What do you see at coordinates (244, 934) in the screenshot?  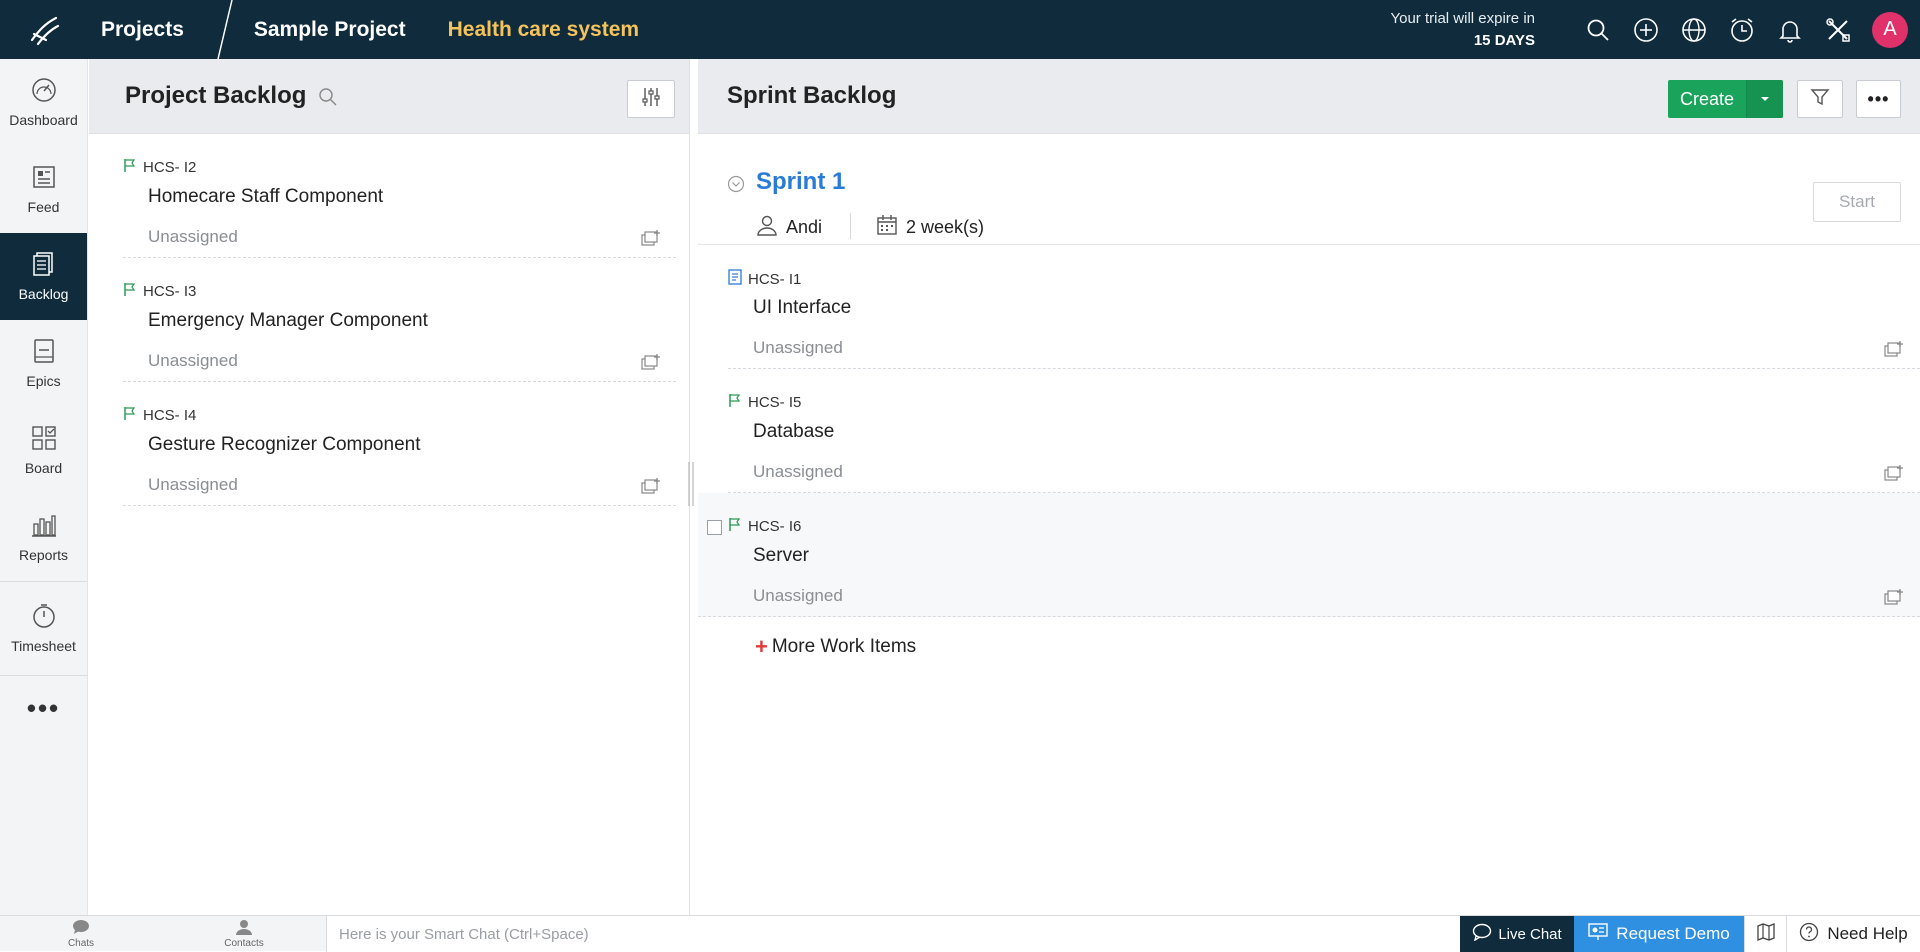 I see `contacts-tab: Contacts` at bounding box center [244, 934].